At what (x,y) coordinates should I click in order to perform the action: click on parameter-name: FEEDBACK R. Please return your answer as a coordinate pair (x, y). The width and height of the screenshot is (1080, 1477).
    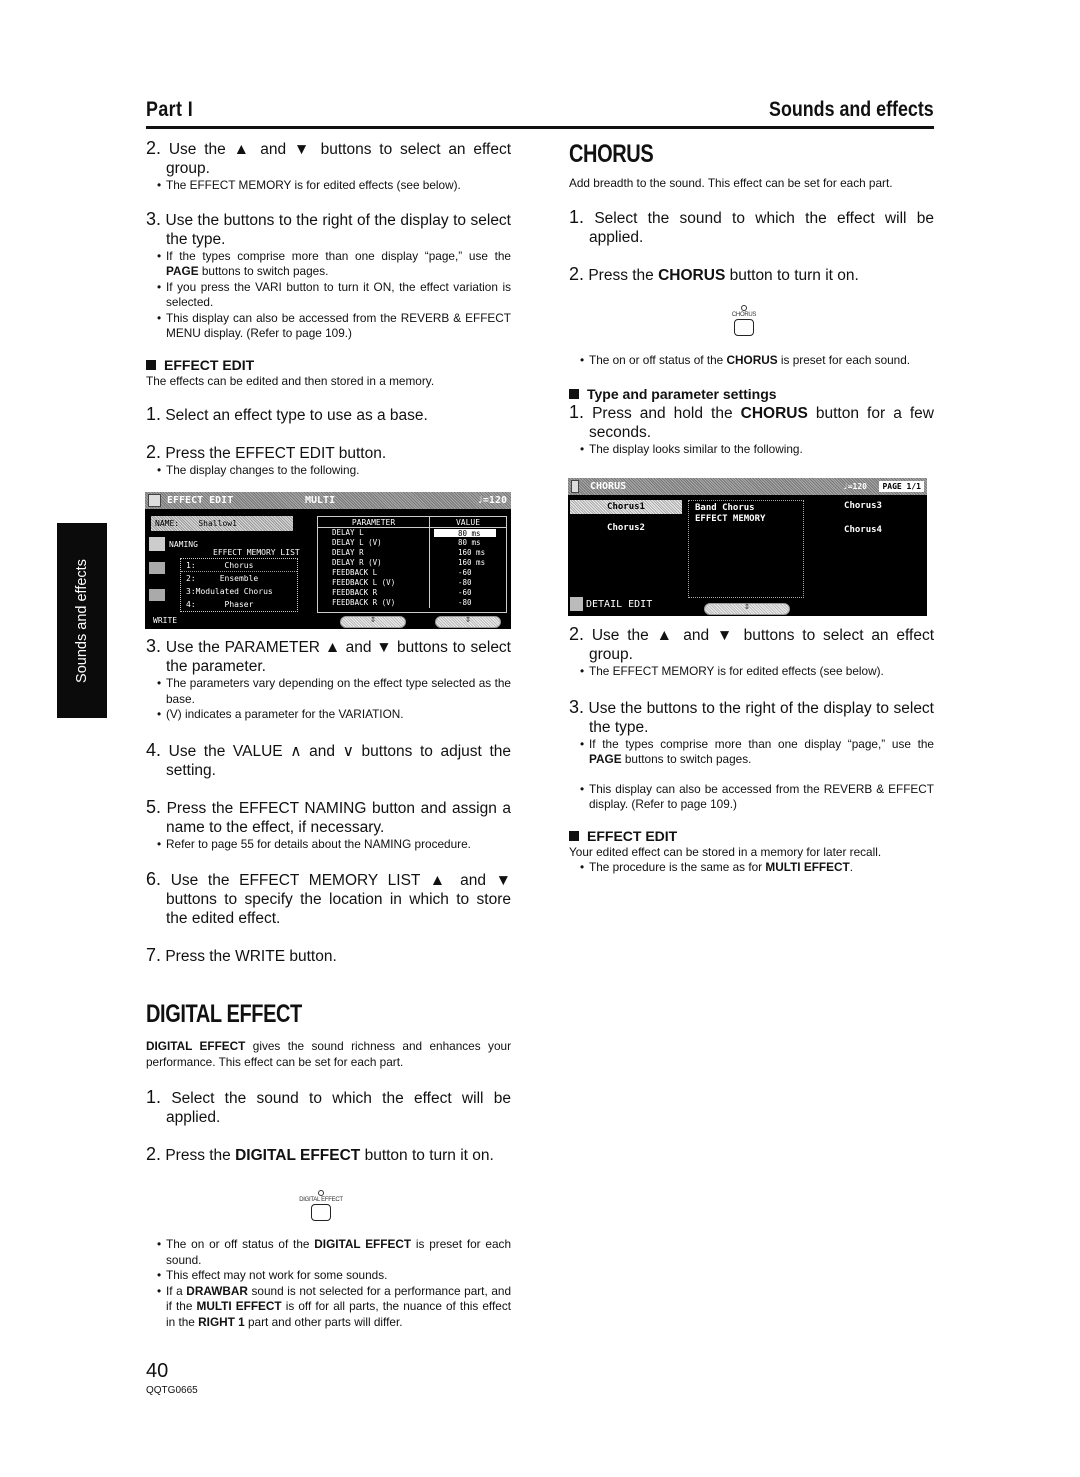
    Looking at the image, I should click on (374, 593).